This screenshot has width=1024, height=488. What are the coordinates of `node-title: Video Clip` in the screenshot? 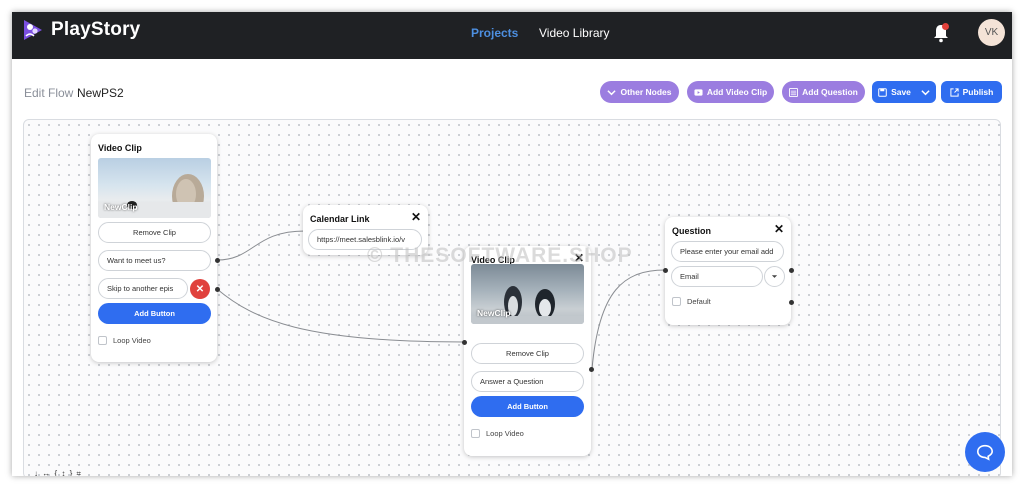 It's located at (120, 148).